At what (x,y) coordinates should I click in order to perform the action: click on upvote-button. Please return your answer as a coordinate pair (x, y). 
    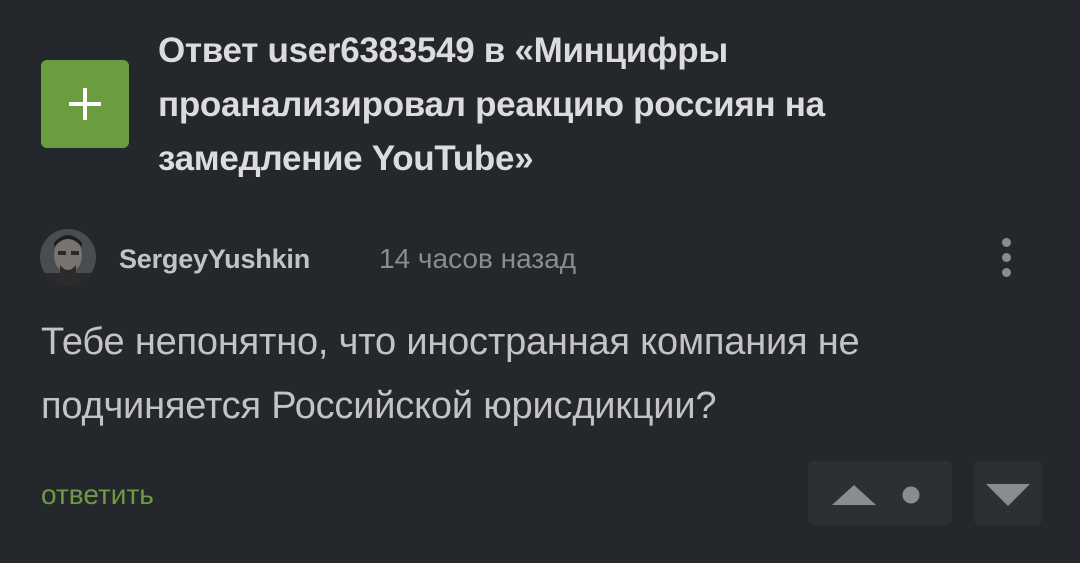
    Looking at the image, I should click on (854, 495).